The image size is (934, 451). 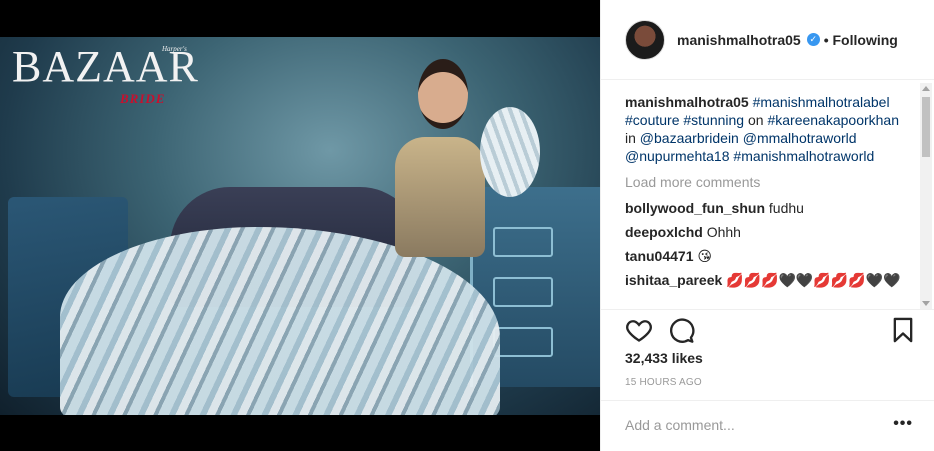 I want to click on comment-icon, so click(x=681, y=330).